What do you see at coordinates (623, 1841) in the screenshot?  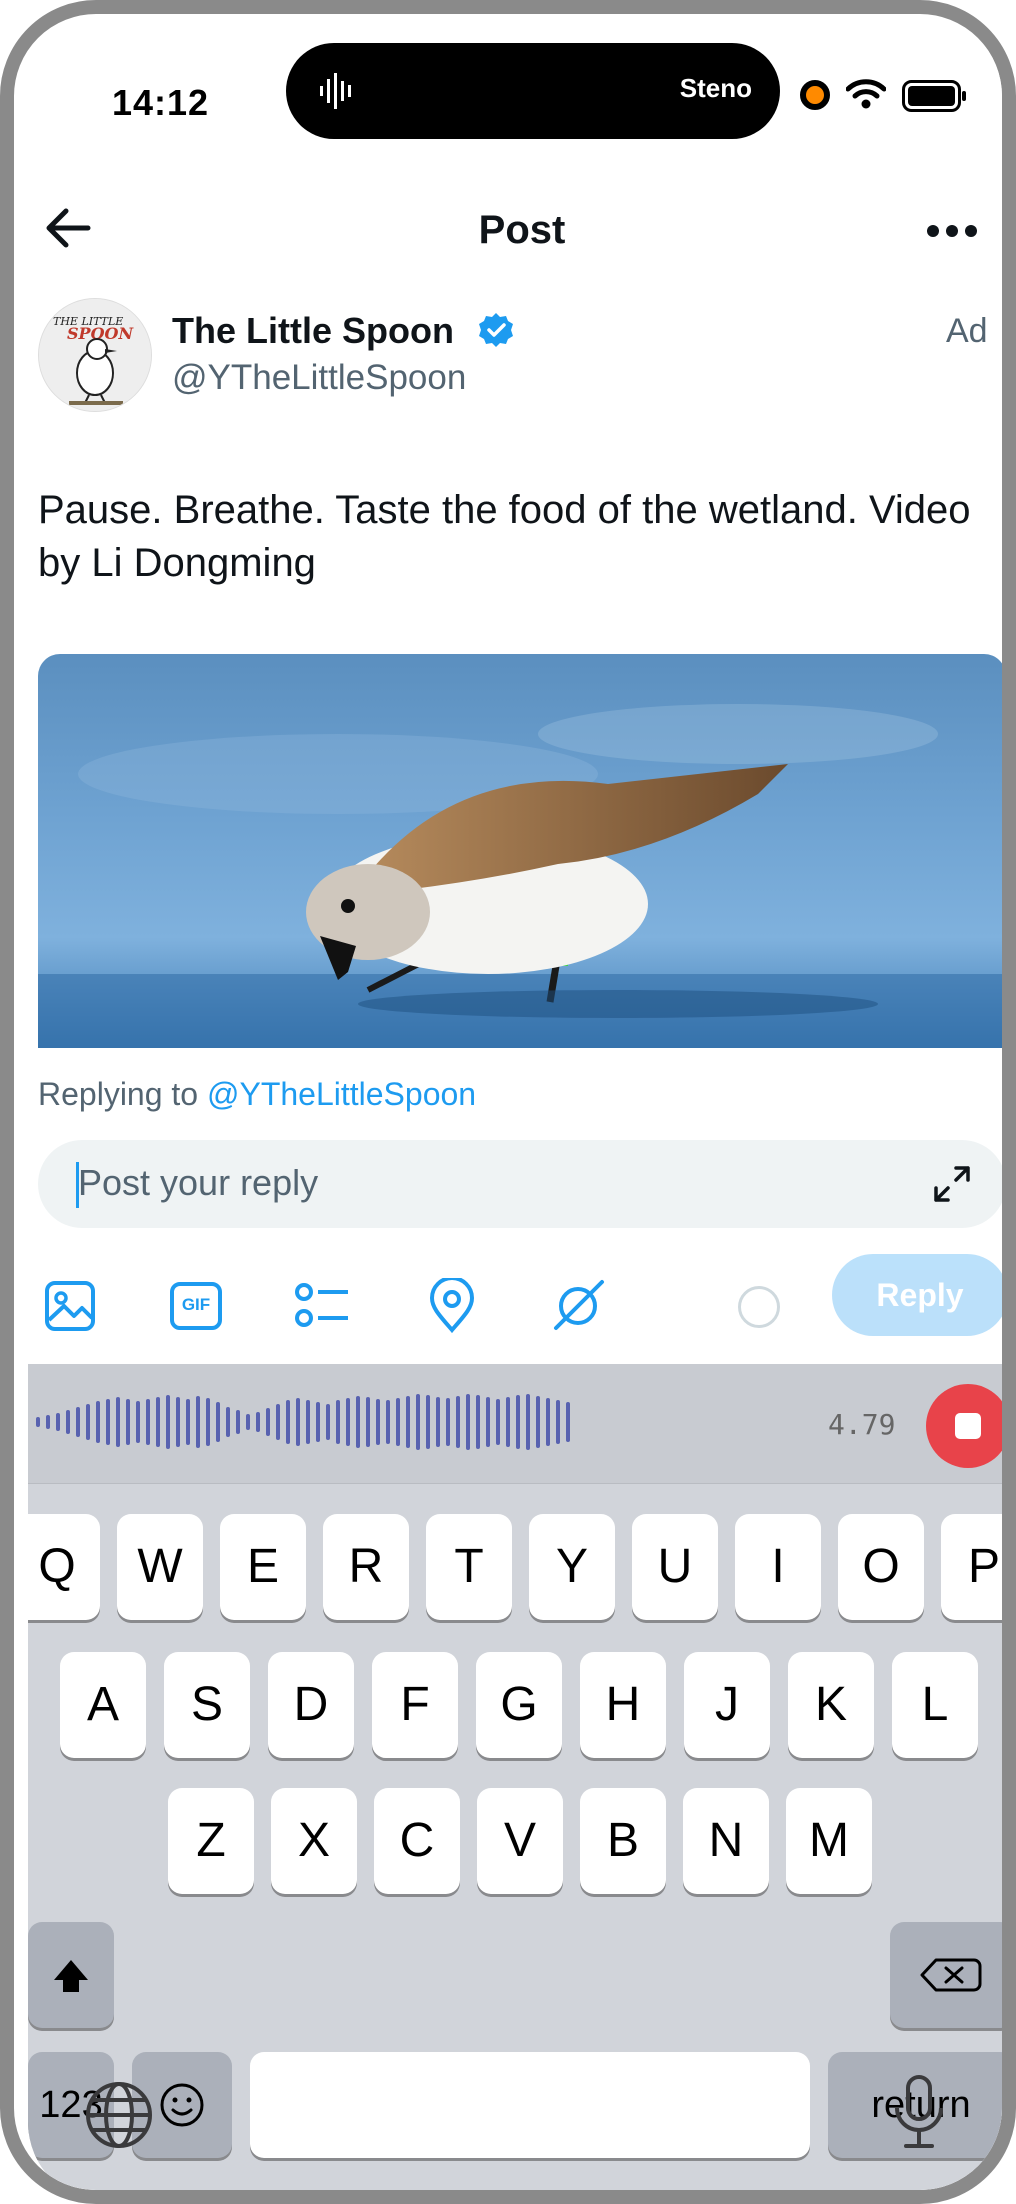 I see `key-b: B` at bounding box center [623, 1841].